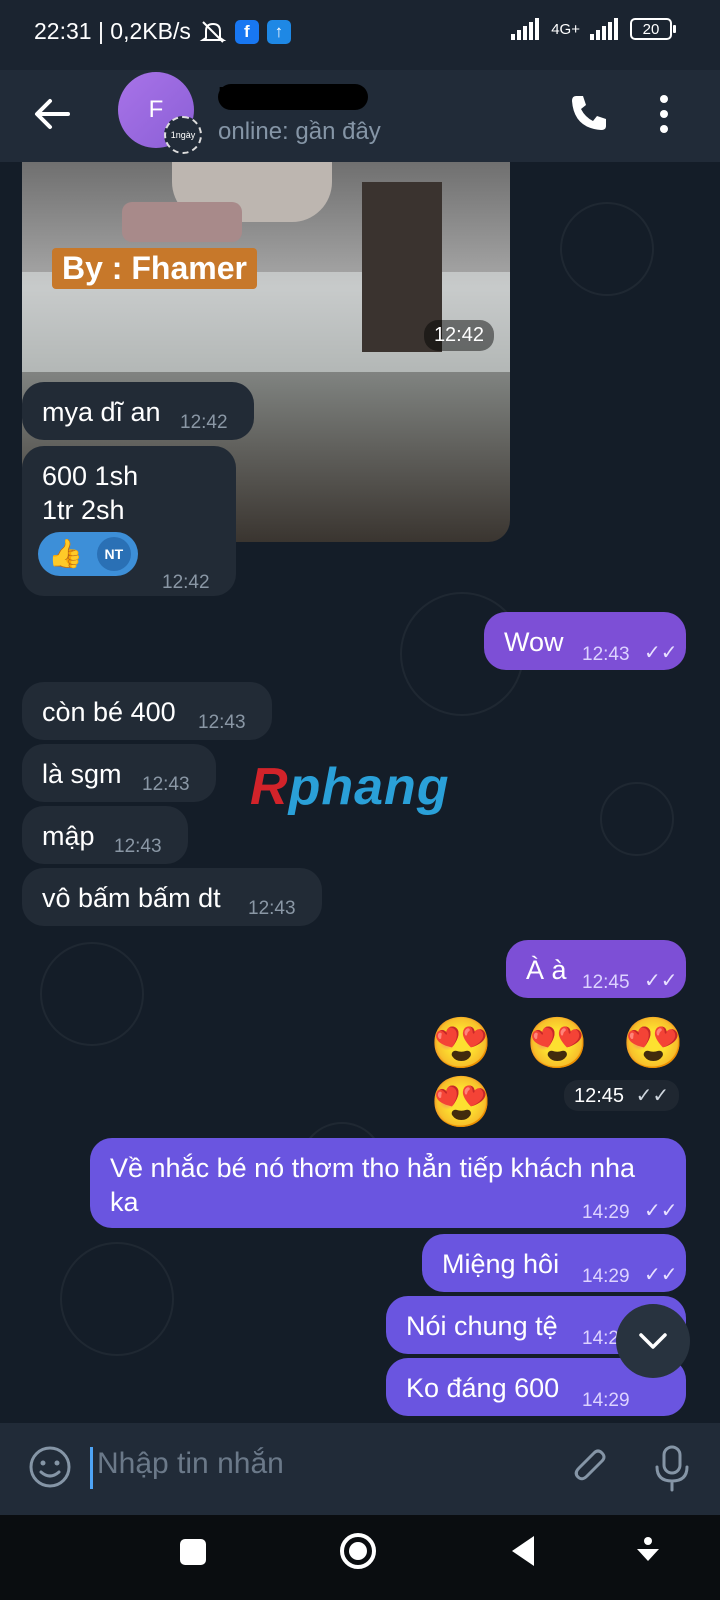 This screenshot has width=720, height=1600. What do you see at coordinates (129, 521) in the screenshot?
I see `incoming-message: 600 1sh 1tr 2sh 👍 NT 12:42` at bounding box center [129, 521].